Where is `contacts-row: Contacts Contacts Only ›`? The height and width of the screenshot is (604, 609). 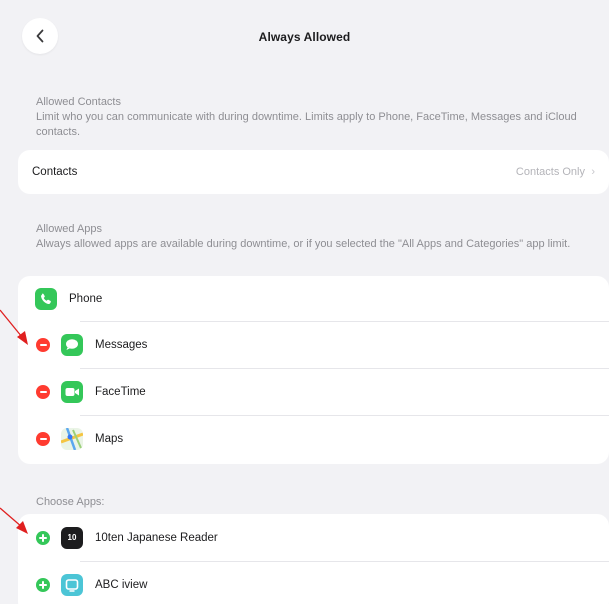
contacts-row: Contacts Contacts Only › is located at coordinates (313, 172).